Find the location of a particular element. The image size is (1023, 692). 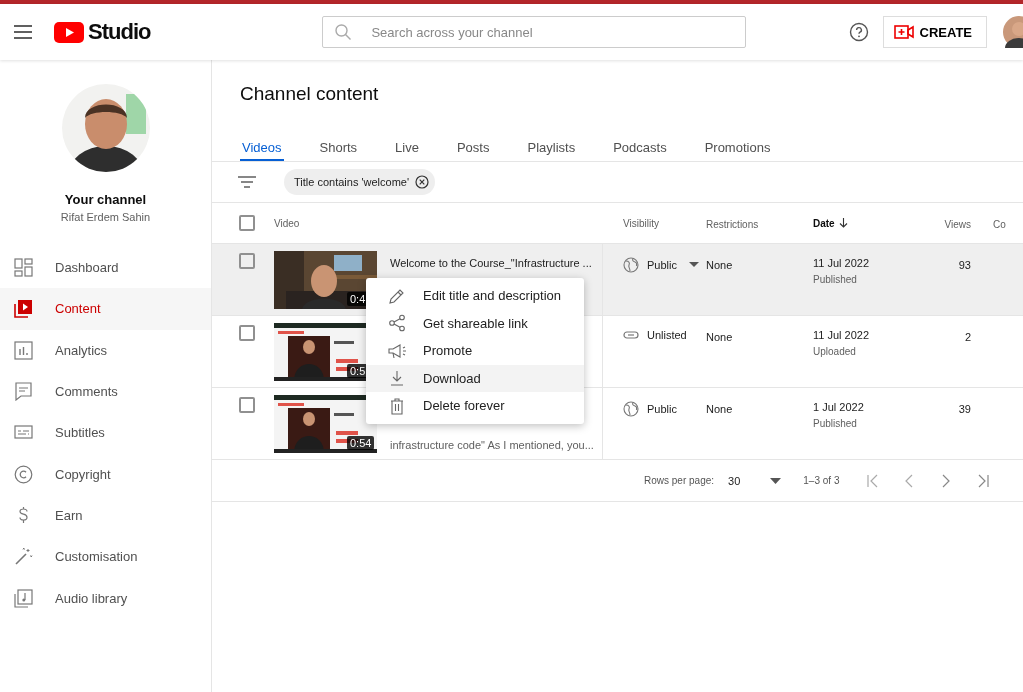

visibility-label: Unlisted is located at coordinates (667, 335).